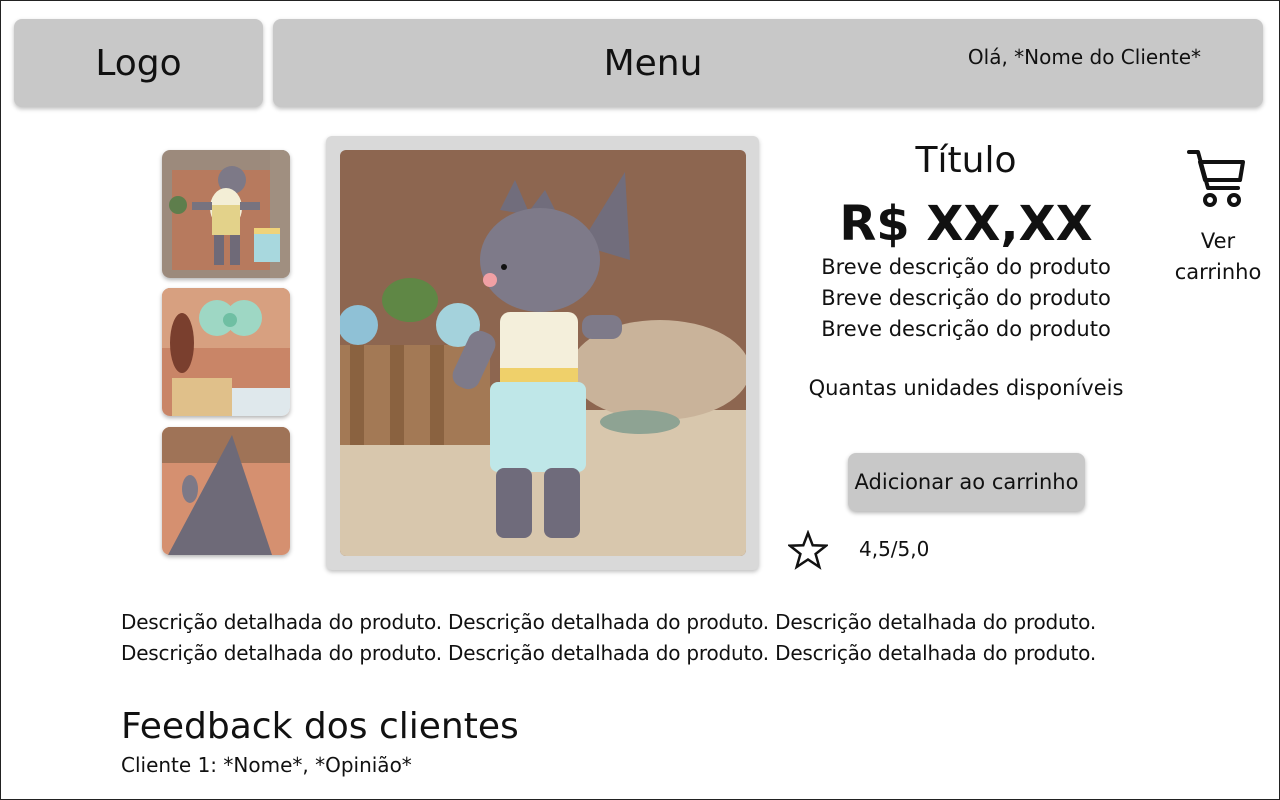  Describe the element at coordinates (966, 224) in the screenshot. I see `product-price: R$ XX,XX` at that location.